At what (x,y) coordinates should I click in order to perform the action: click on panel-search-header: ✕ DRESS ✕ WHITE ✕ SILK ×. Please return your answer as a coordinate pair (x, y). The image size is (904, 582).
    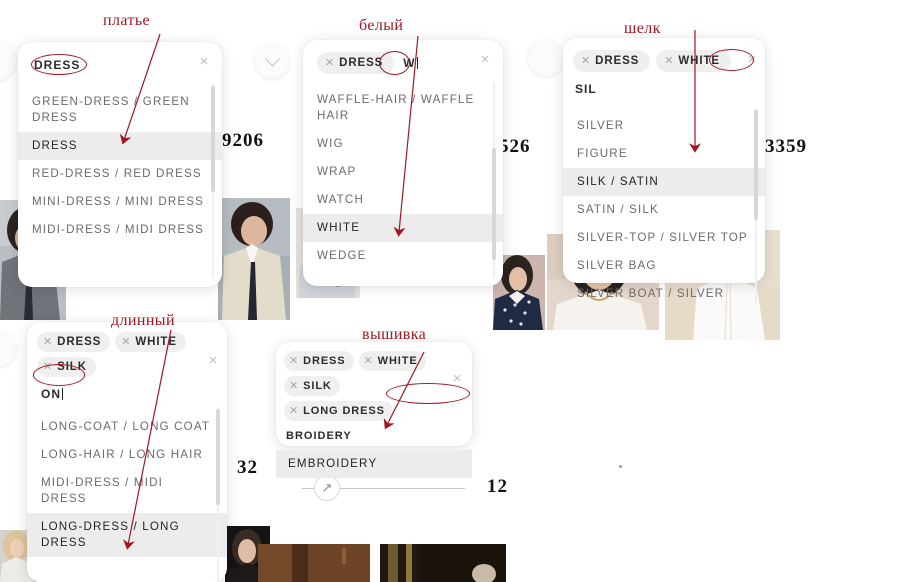
    Looking at the image, I should click on (127, 351).